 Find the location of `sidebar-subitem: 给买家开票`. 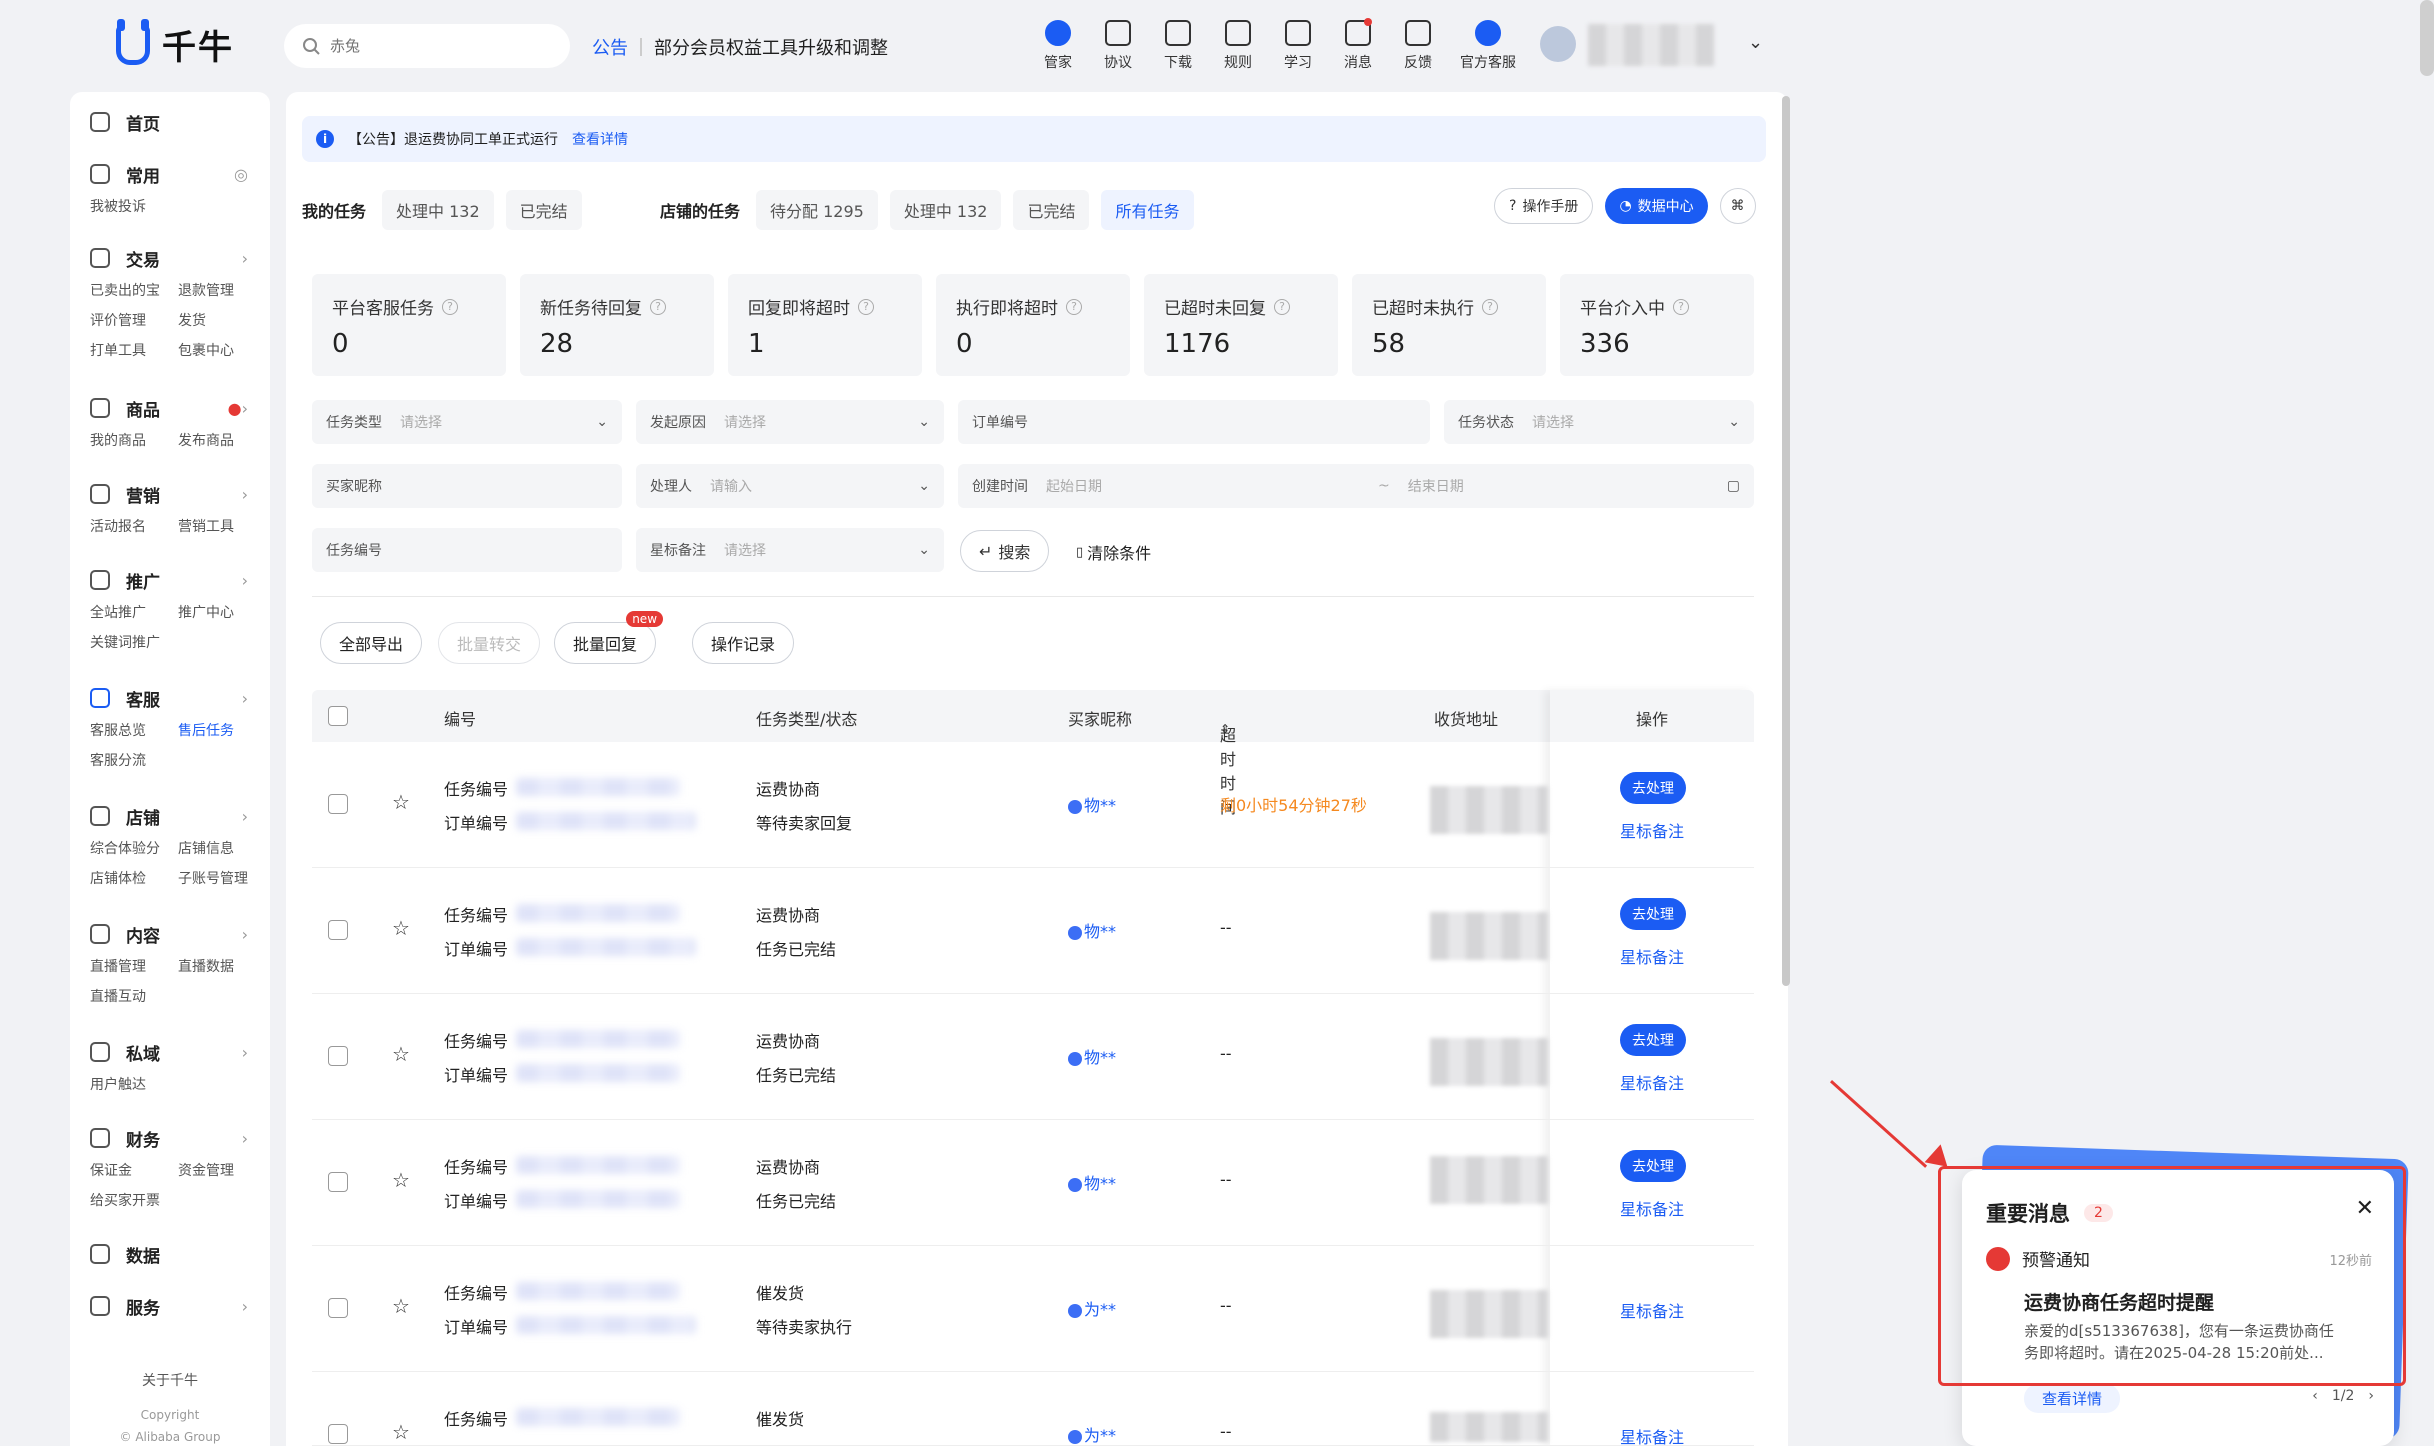

sidebar-subitem: 给买家开票 is located at coordinates (134, 1200).